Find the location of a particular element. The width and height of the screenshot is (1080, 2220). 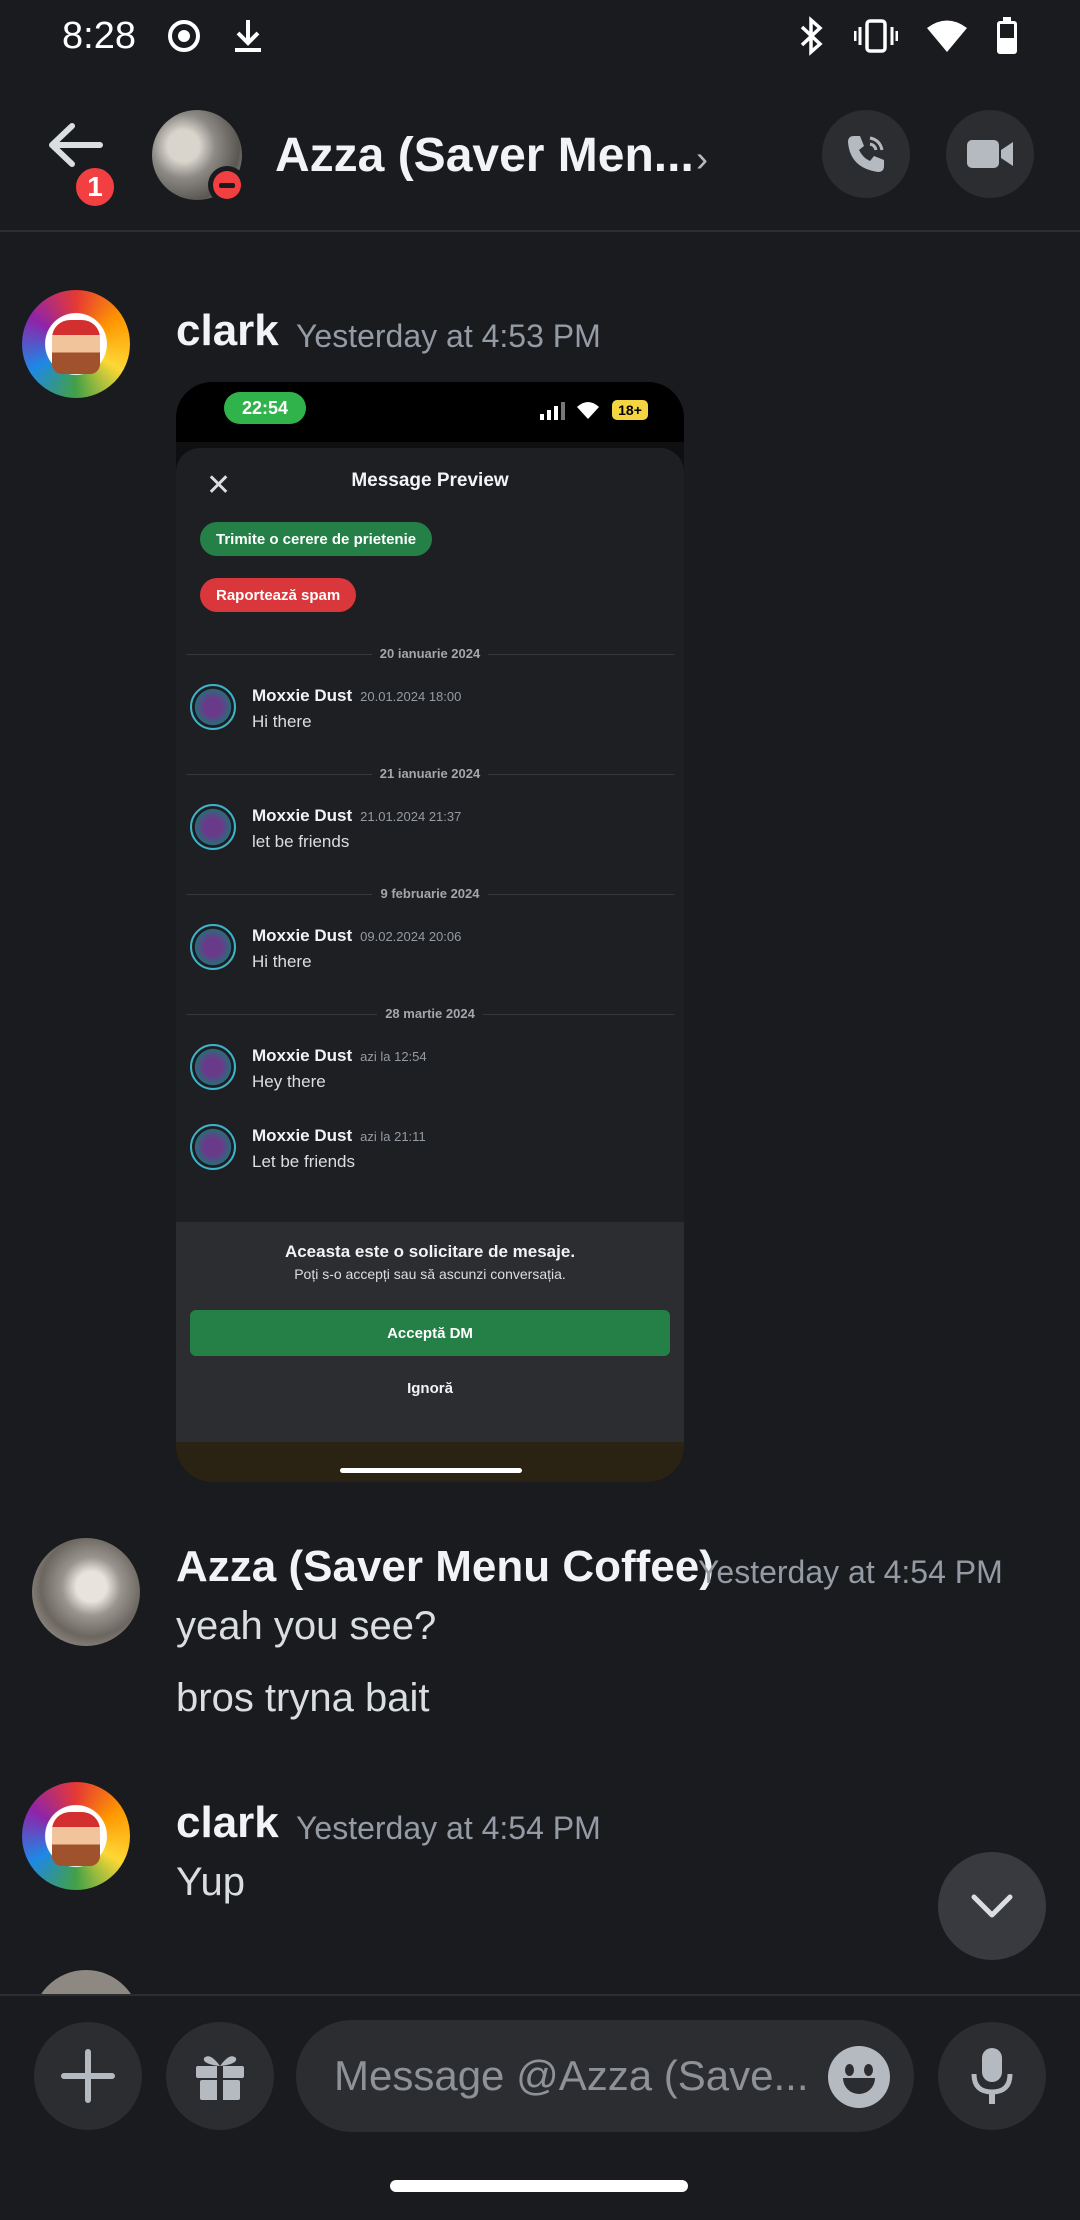

request-title: Aceasta este o solicitare de mesaje. is located at coordinates (430, 1251).